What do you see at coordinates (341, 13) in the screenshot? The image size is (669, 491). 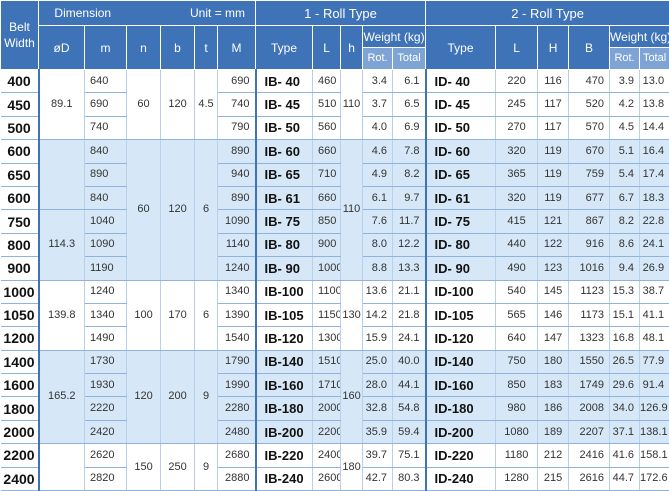 I see `roll1-header: 1 - Roll Type` at bounding box center [341, 13].